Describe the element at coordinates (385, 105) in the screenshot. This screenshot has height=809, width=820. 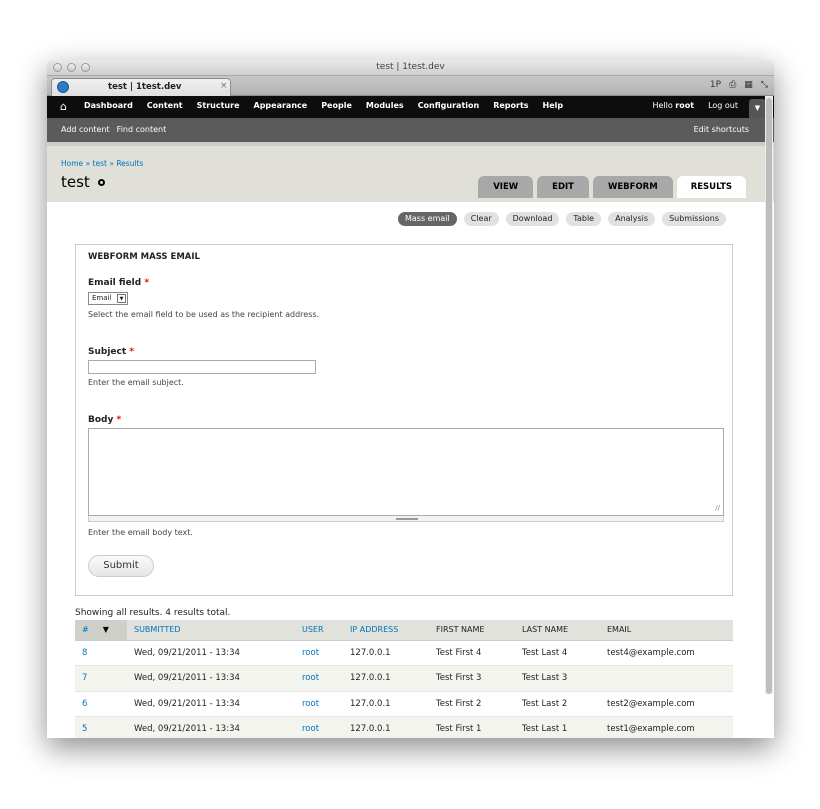
I see `menu-item-modules: Modules` at that location.